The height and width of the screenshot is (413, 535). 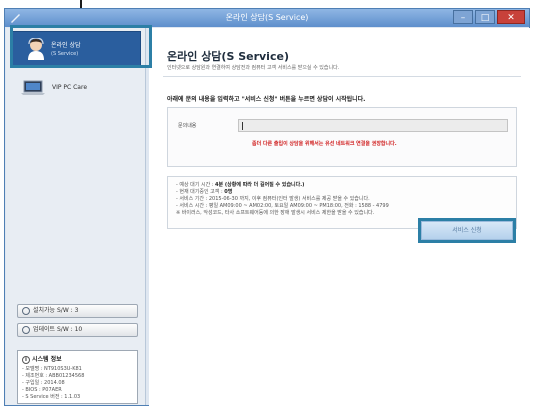 What do you see at coordinates (204, 192) in the screenshot?
I see `notice-line: - 현재 대기중인 고객 : 0명` at bounding box center [204, 192].